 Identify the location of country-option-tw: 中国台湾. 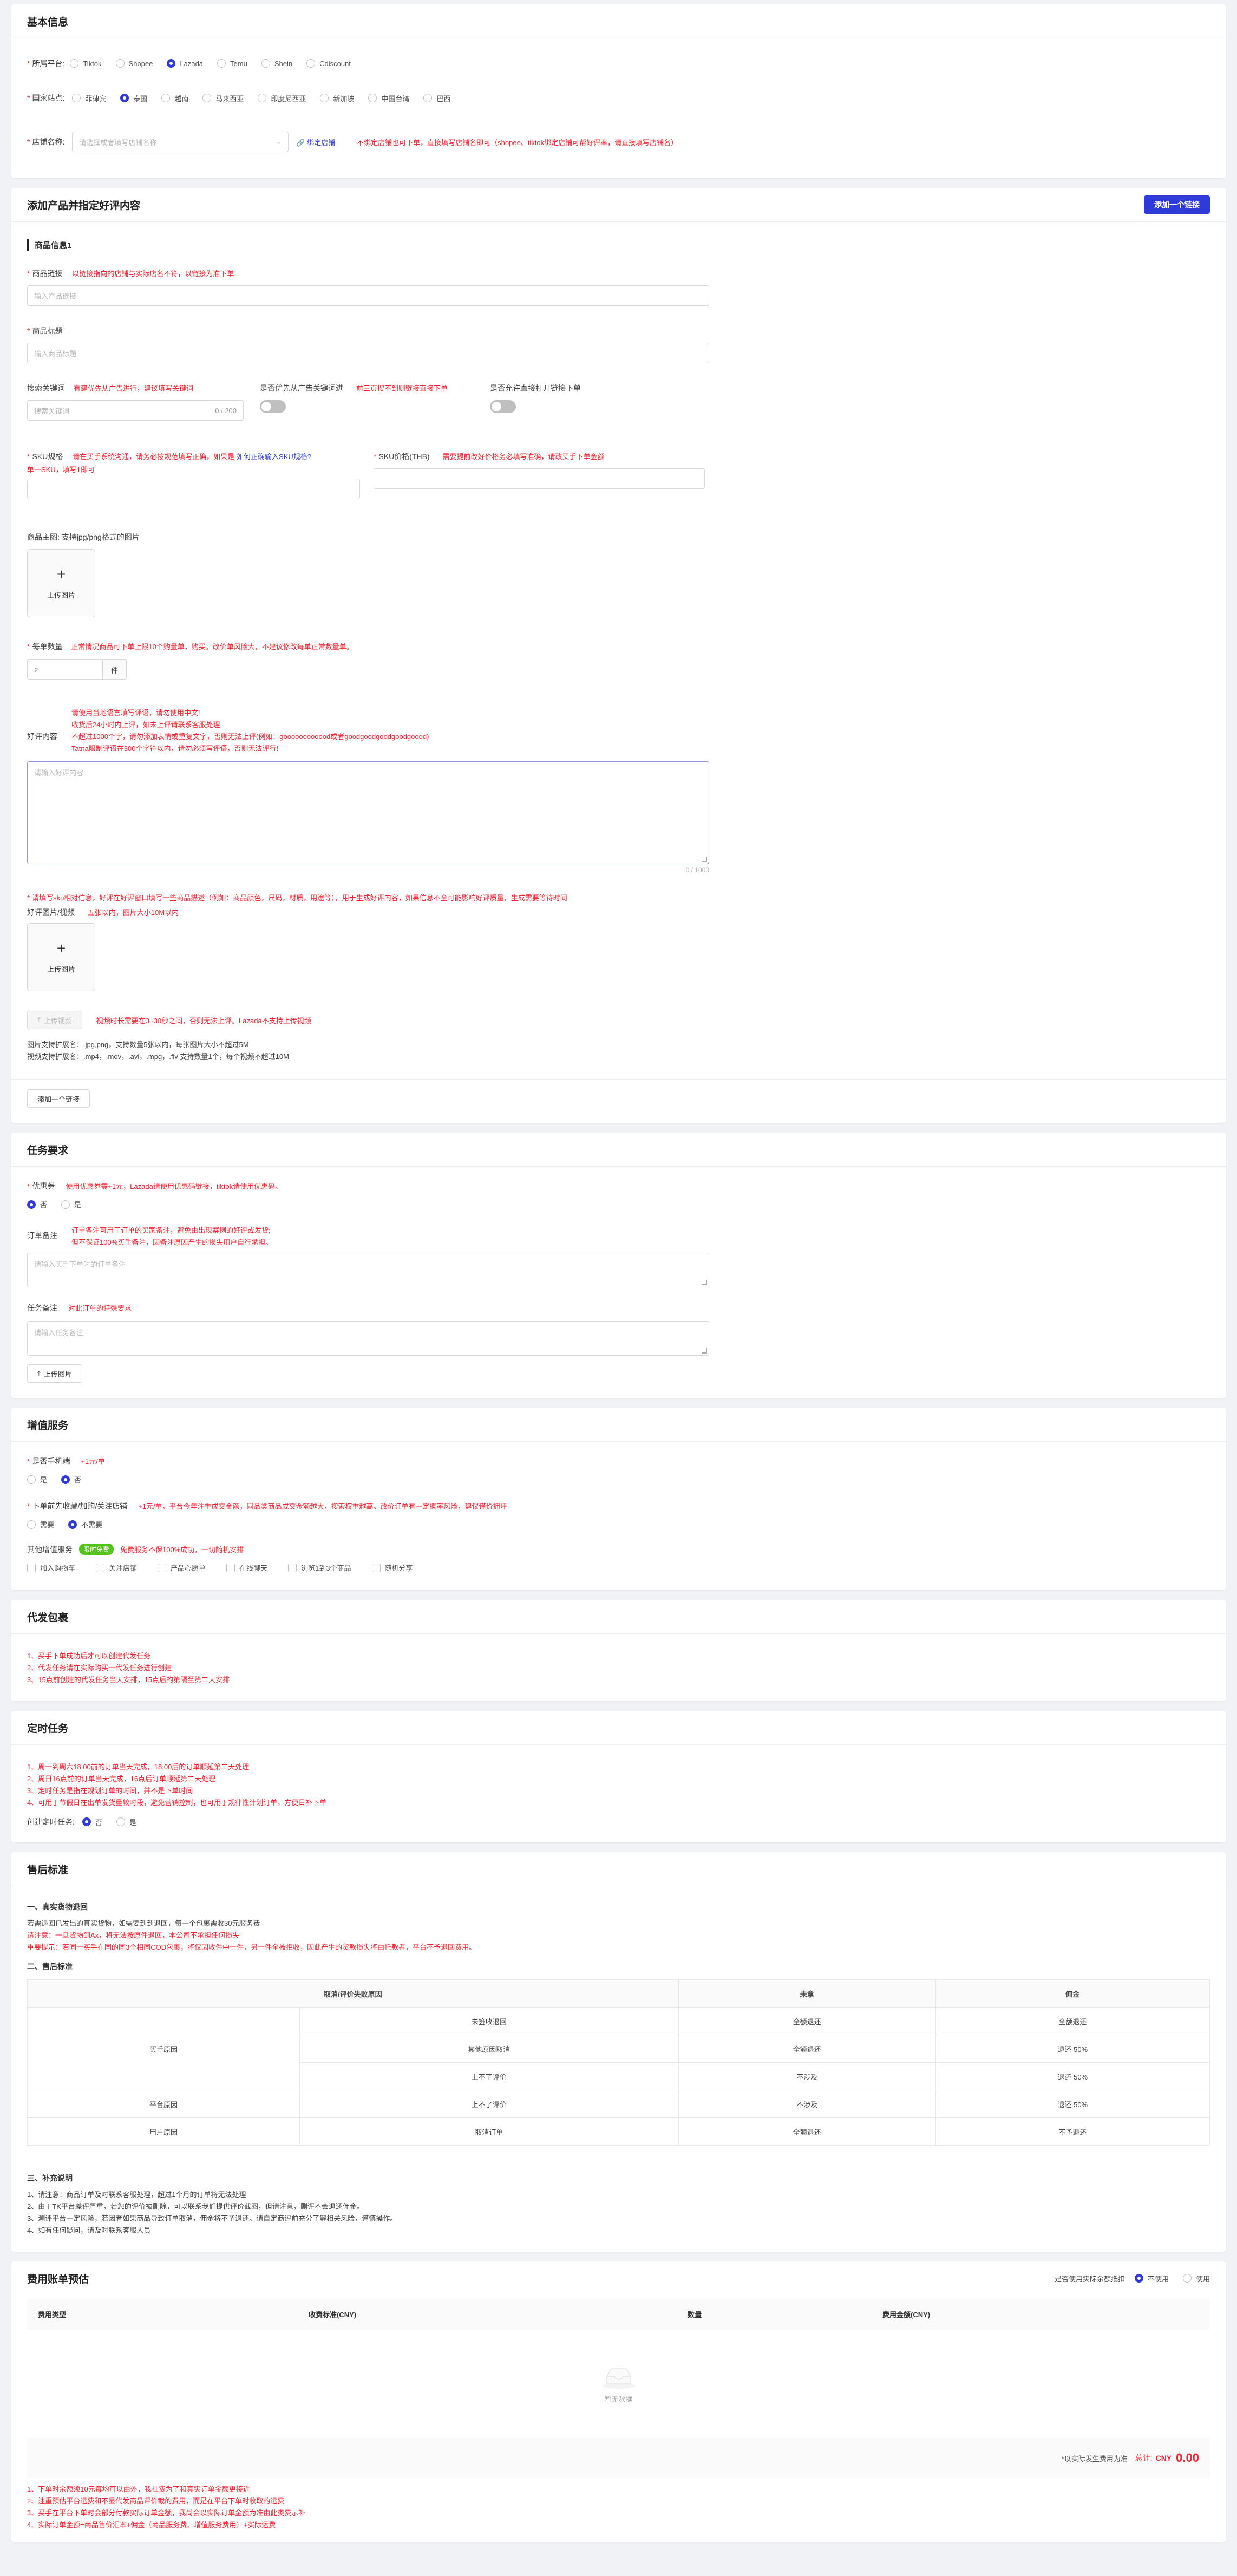
(388, 98).